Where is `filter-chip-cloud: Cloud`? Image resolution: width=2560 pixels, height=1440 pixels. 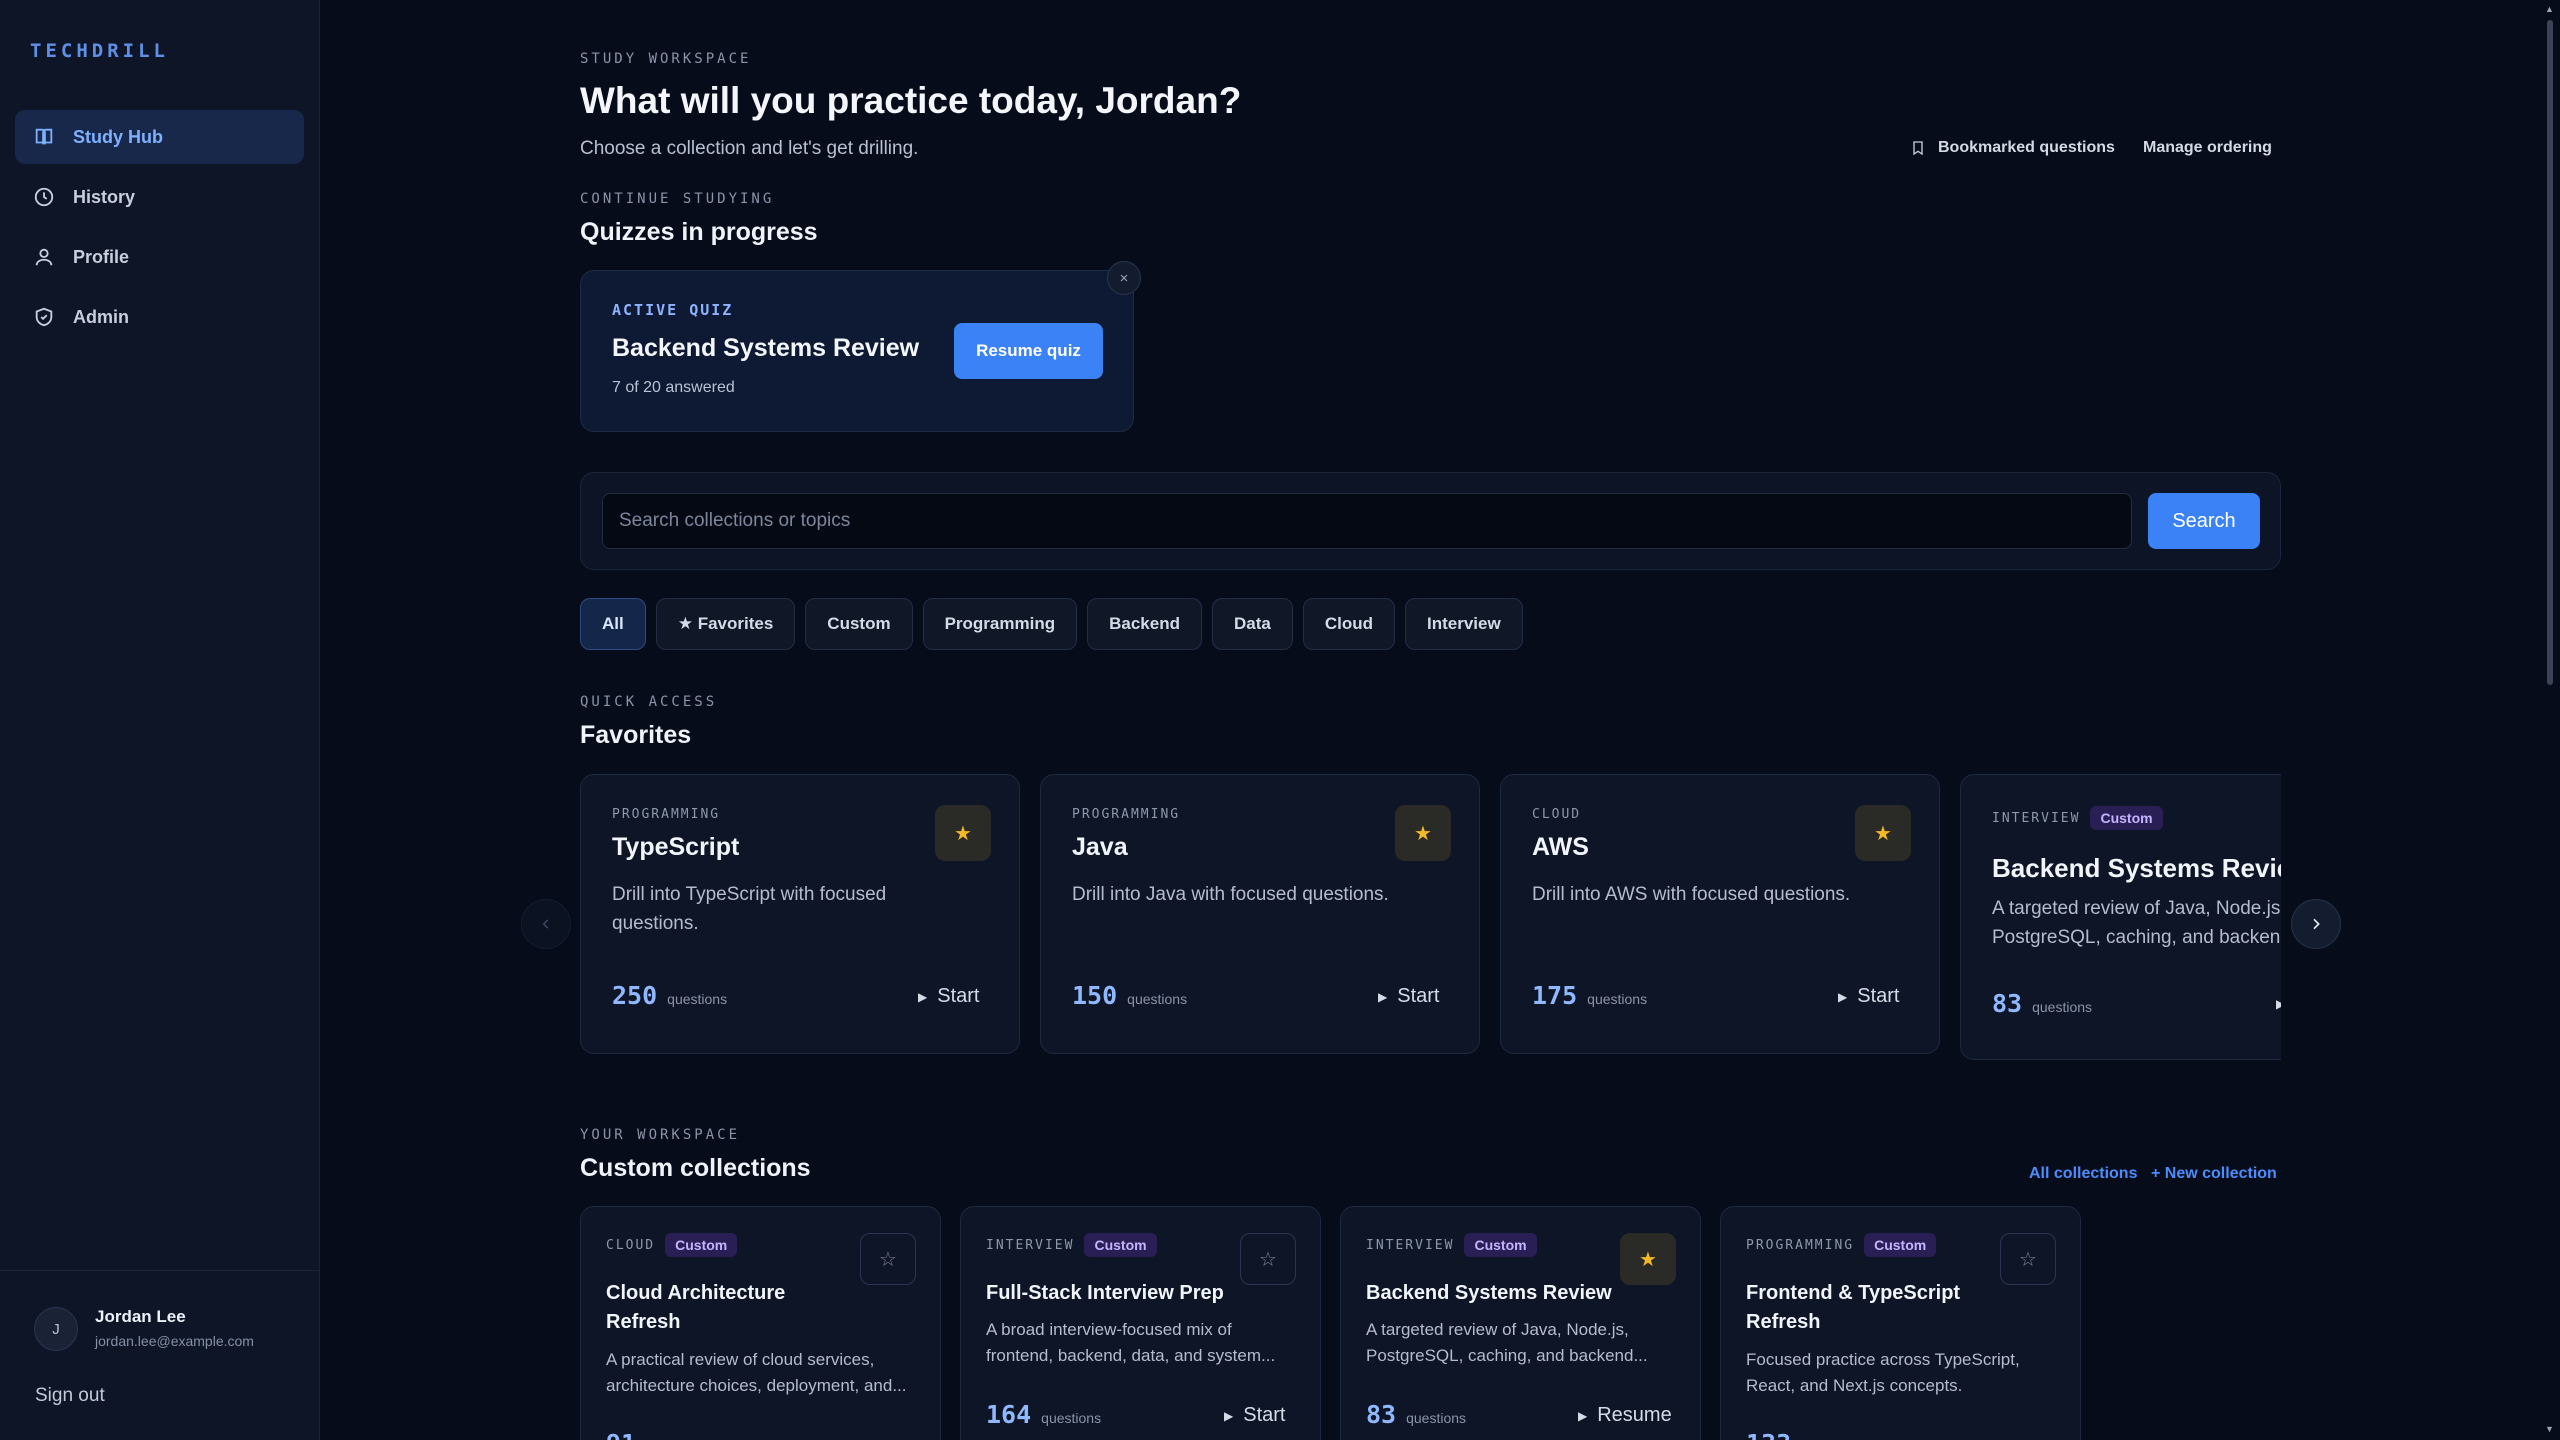
filter-chip-cloud: Cloud is located at coordinates (1348, 624).